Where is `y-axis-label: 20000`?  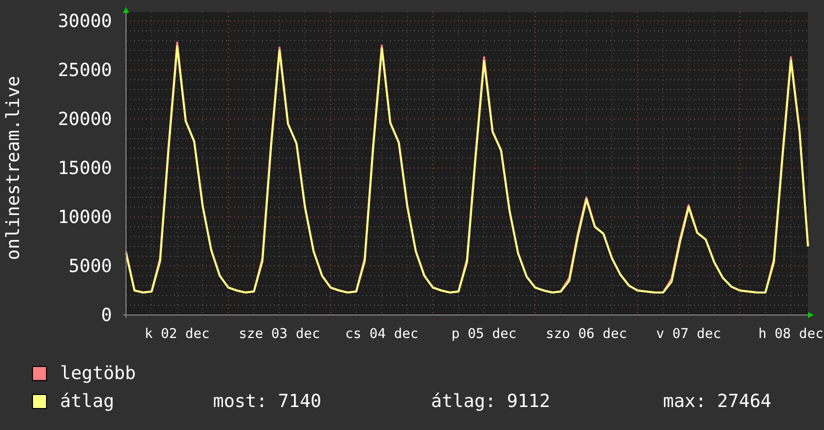
y-axis-label: 20000 is located at coordinates (85, 119).